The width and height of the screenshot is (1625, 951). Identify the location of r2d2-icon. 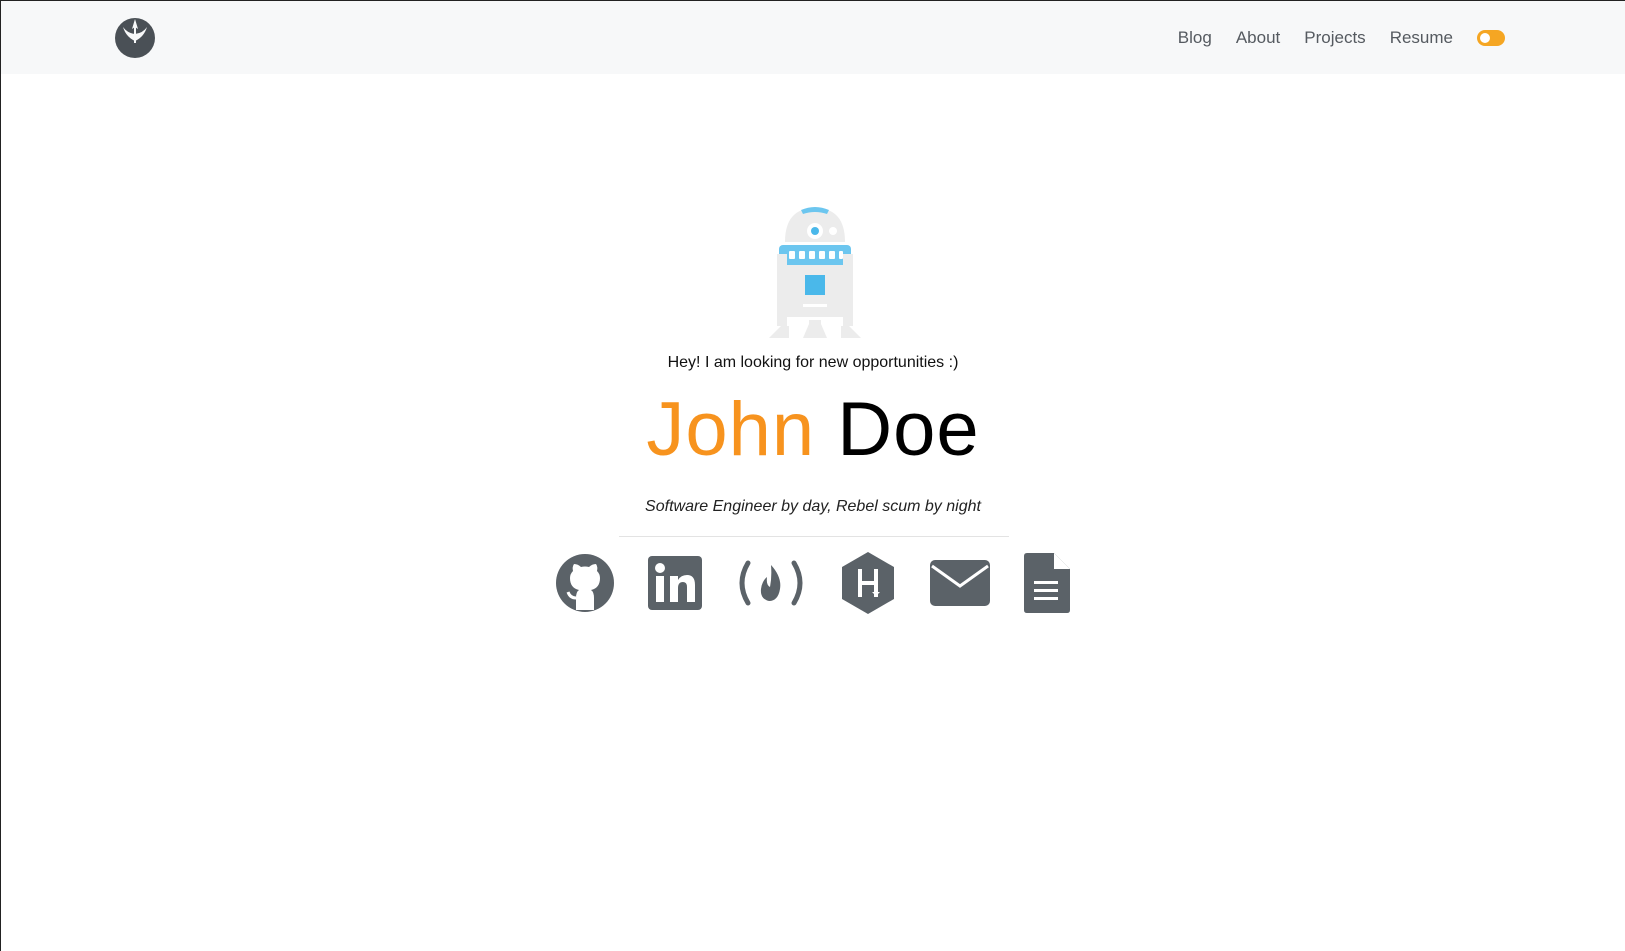
(815, 270).